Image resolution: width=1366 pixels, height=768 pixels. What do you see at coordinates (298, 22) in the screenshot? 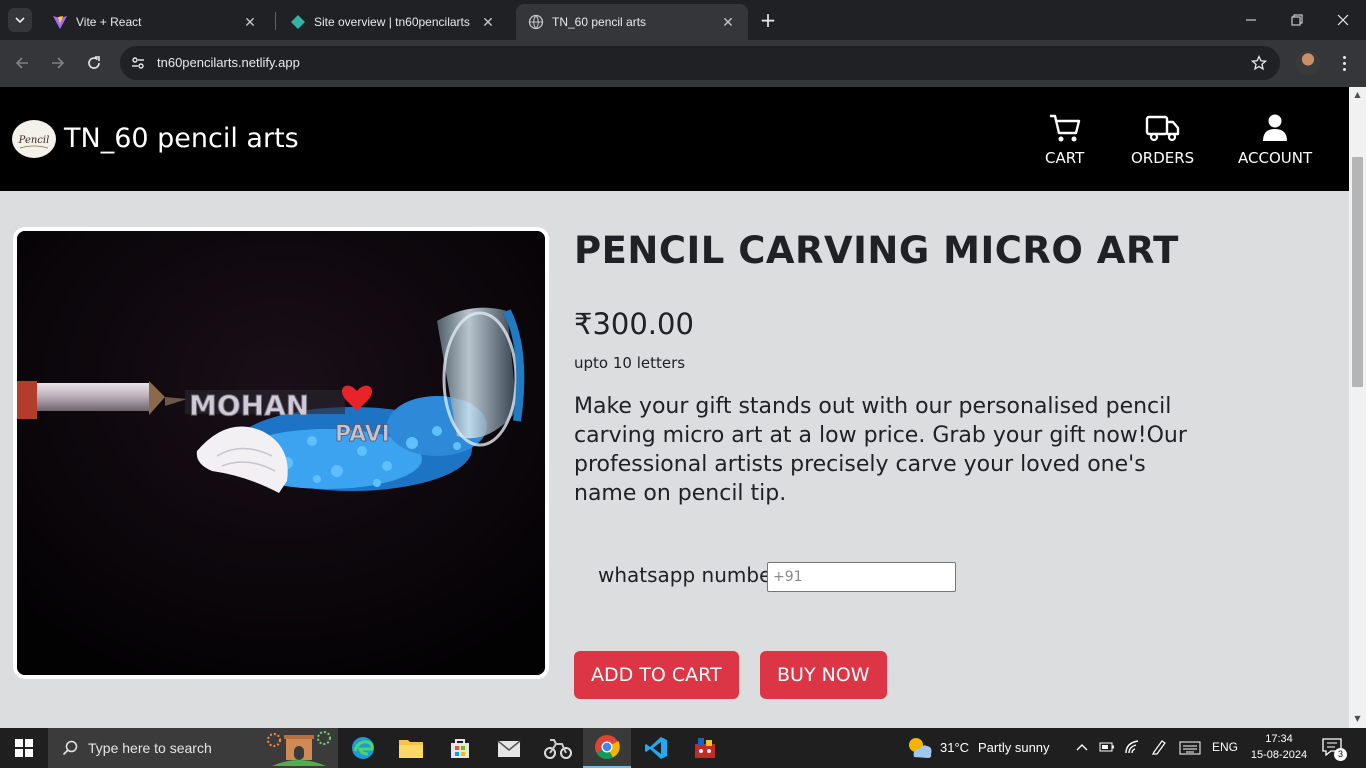
I see `netlify-icon` at bounding box center [298, 22].